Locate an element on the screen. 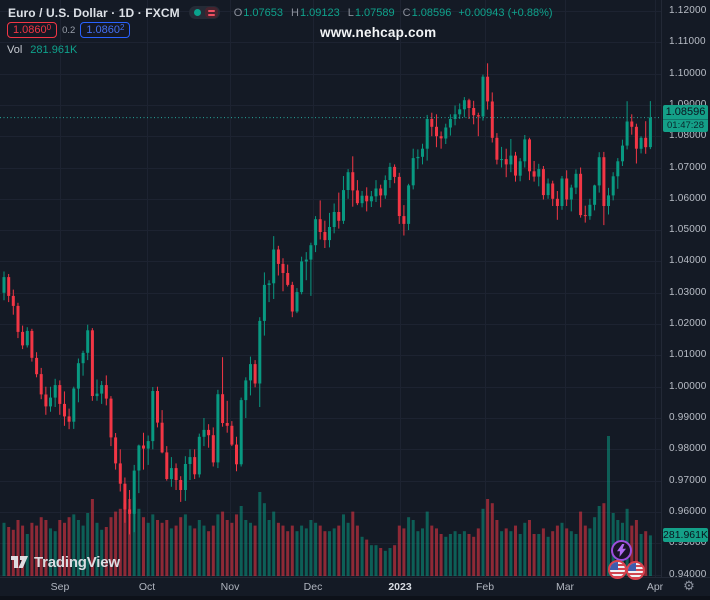 Image resolution: width=710 pixels, height=600 pixels. settings-gear-icon: ⚙ is located at coordinates (689, 586).